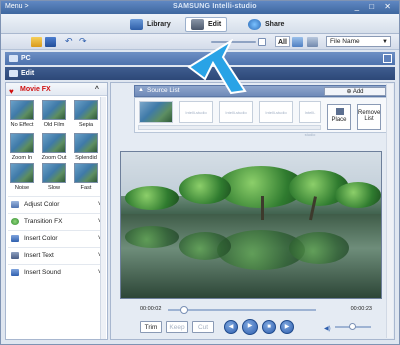 The image size is (400, 345). What do you see at coordinates (54, 188) in the screenshot?
I see `effect-label: Slow` at bounding box center [54, 188].